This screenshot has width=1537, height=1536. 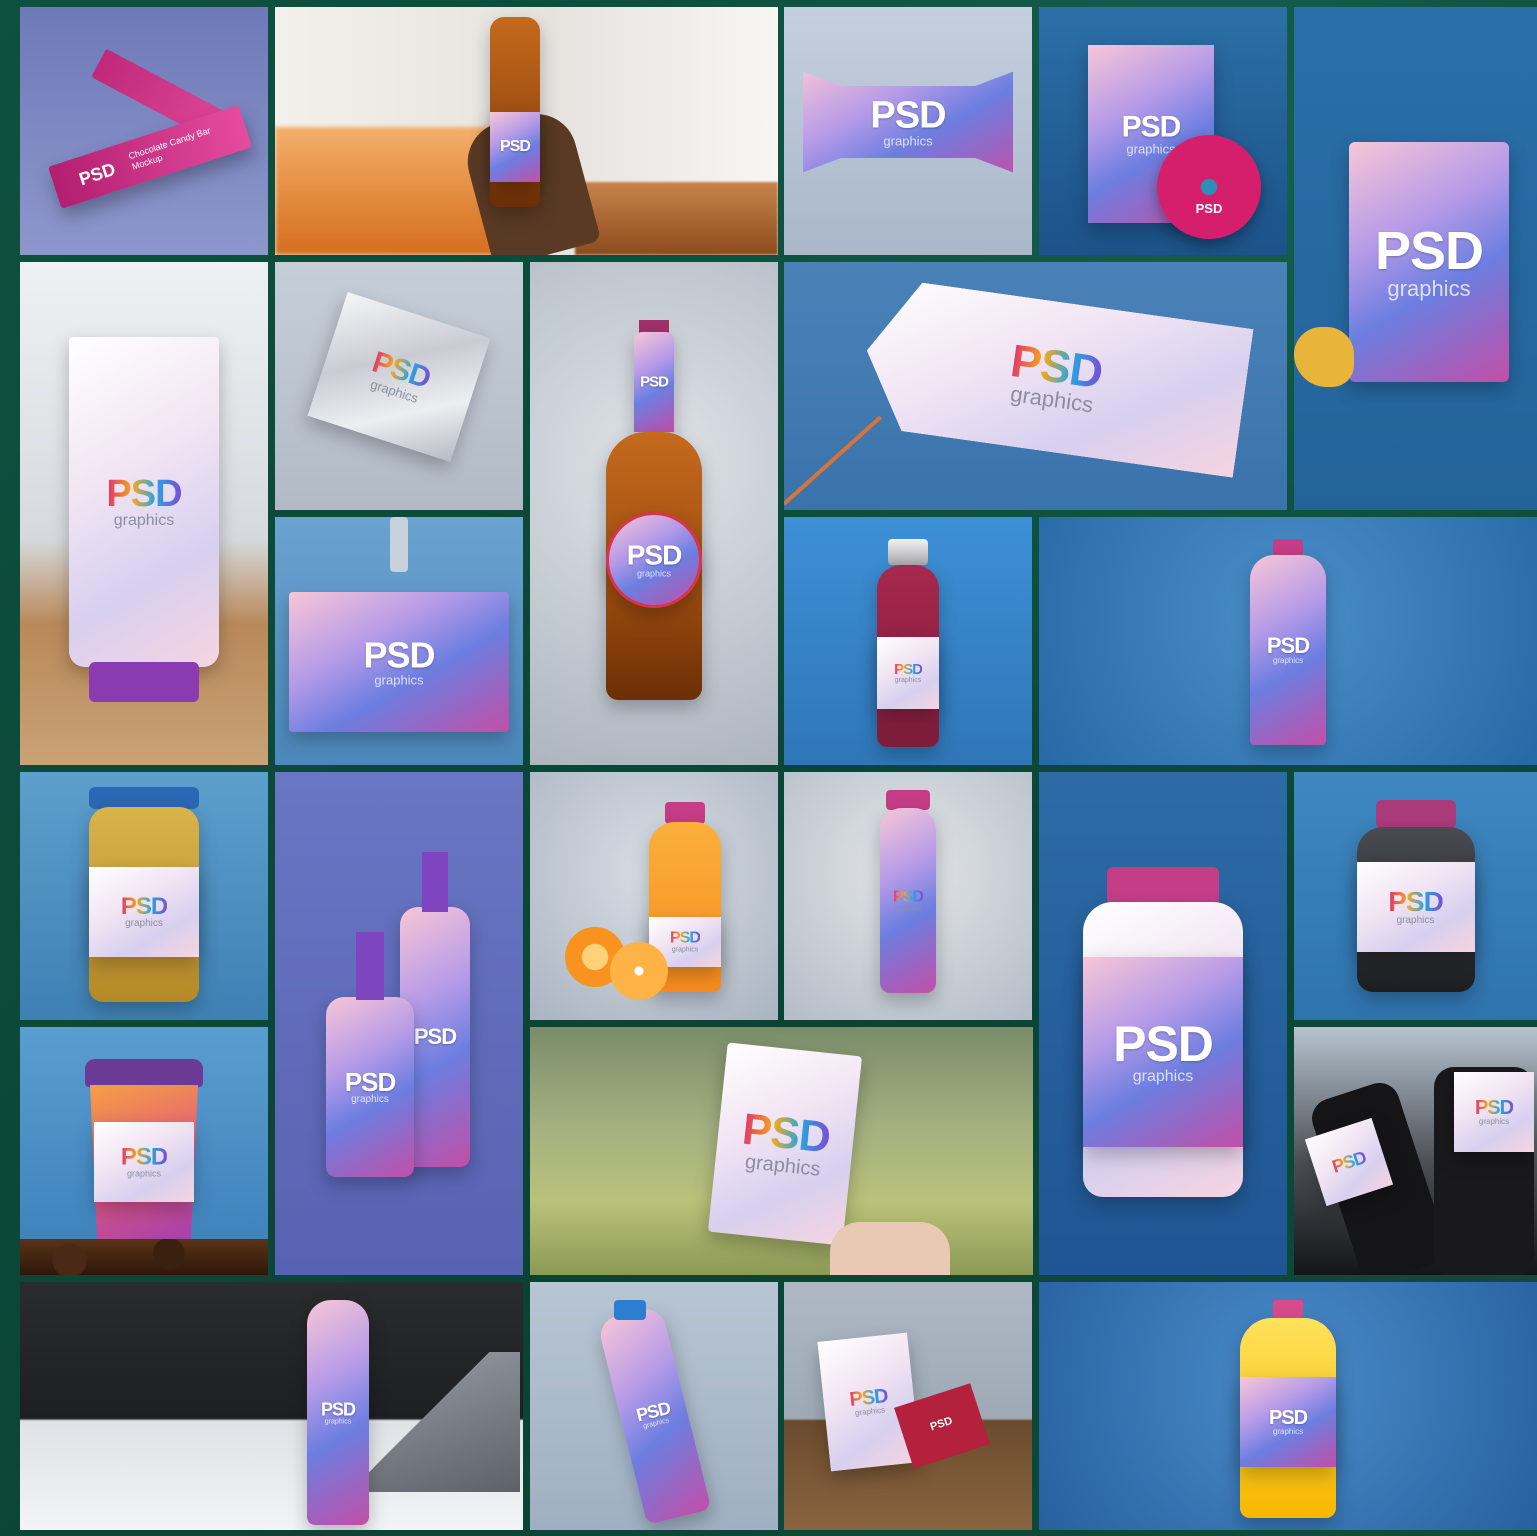 I want to click on candy-bar-title: Chocolate Candy Bar Mockup, so click(x=169, y=148).